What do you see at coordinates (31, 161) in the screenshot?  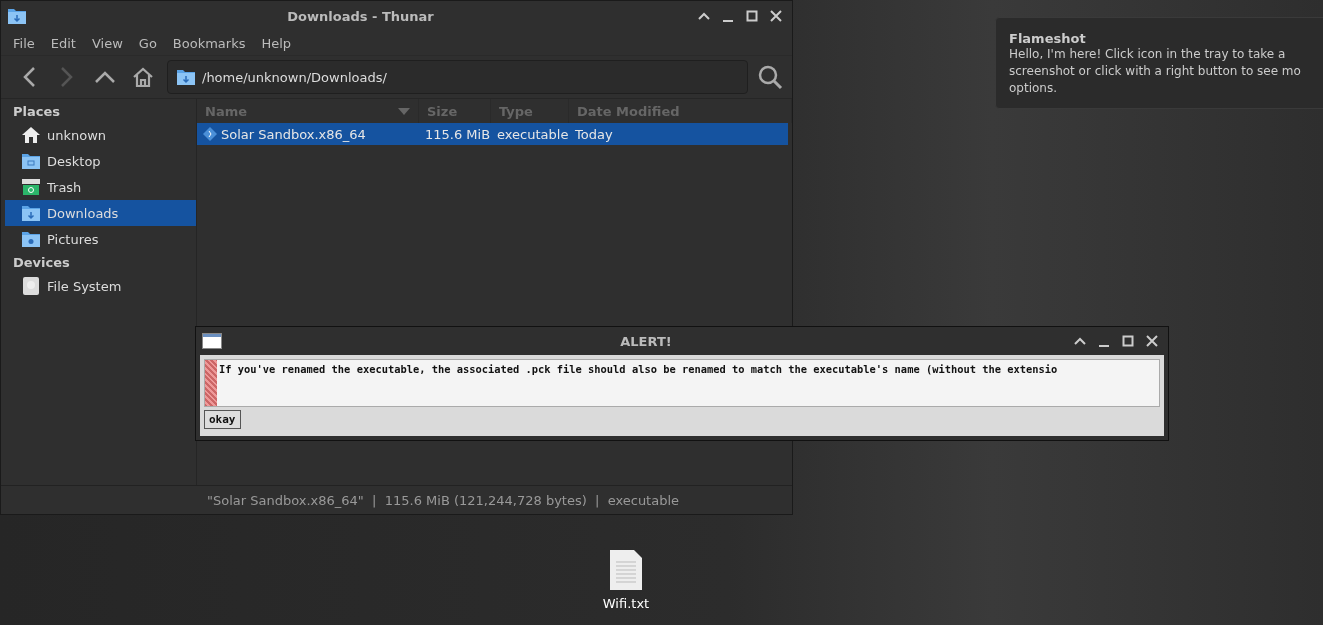 I see `folder-icon` at bounding box center [31, 161].